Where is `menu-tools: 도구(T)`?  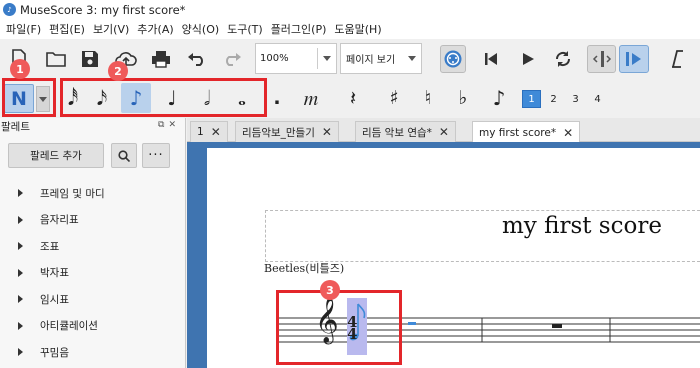
menu-tools: 도구(T) is located at coordinates (247, 29).